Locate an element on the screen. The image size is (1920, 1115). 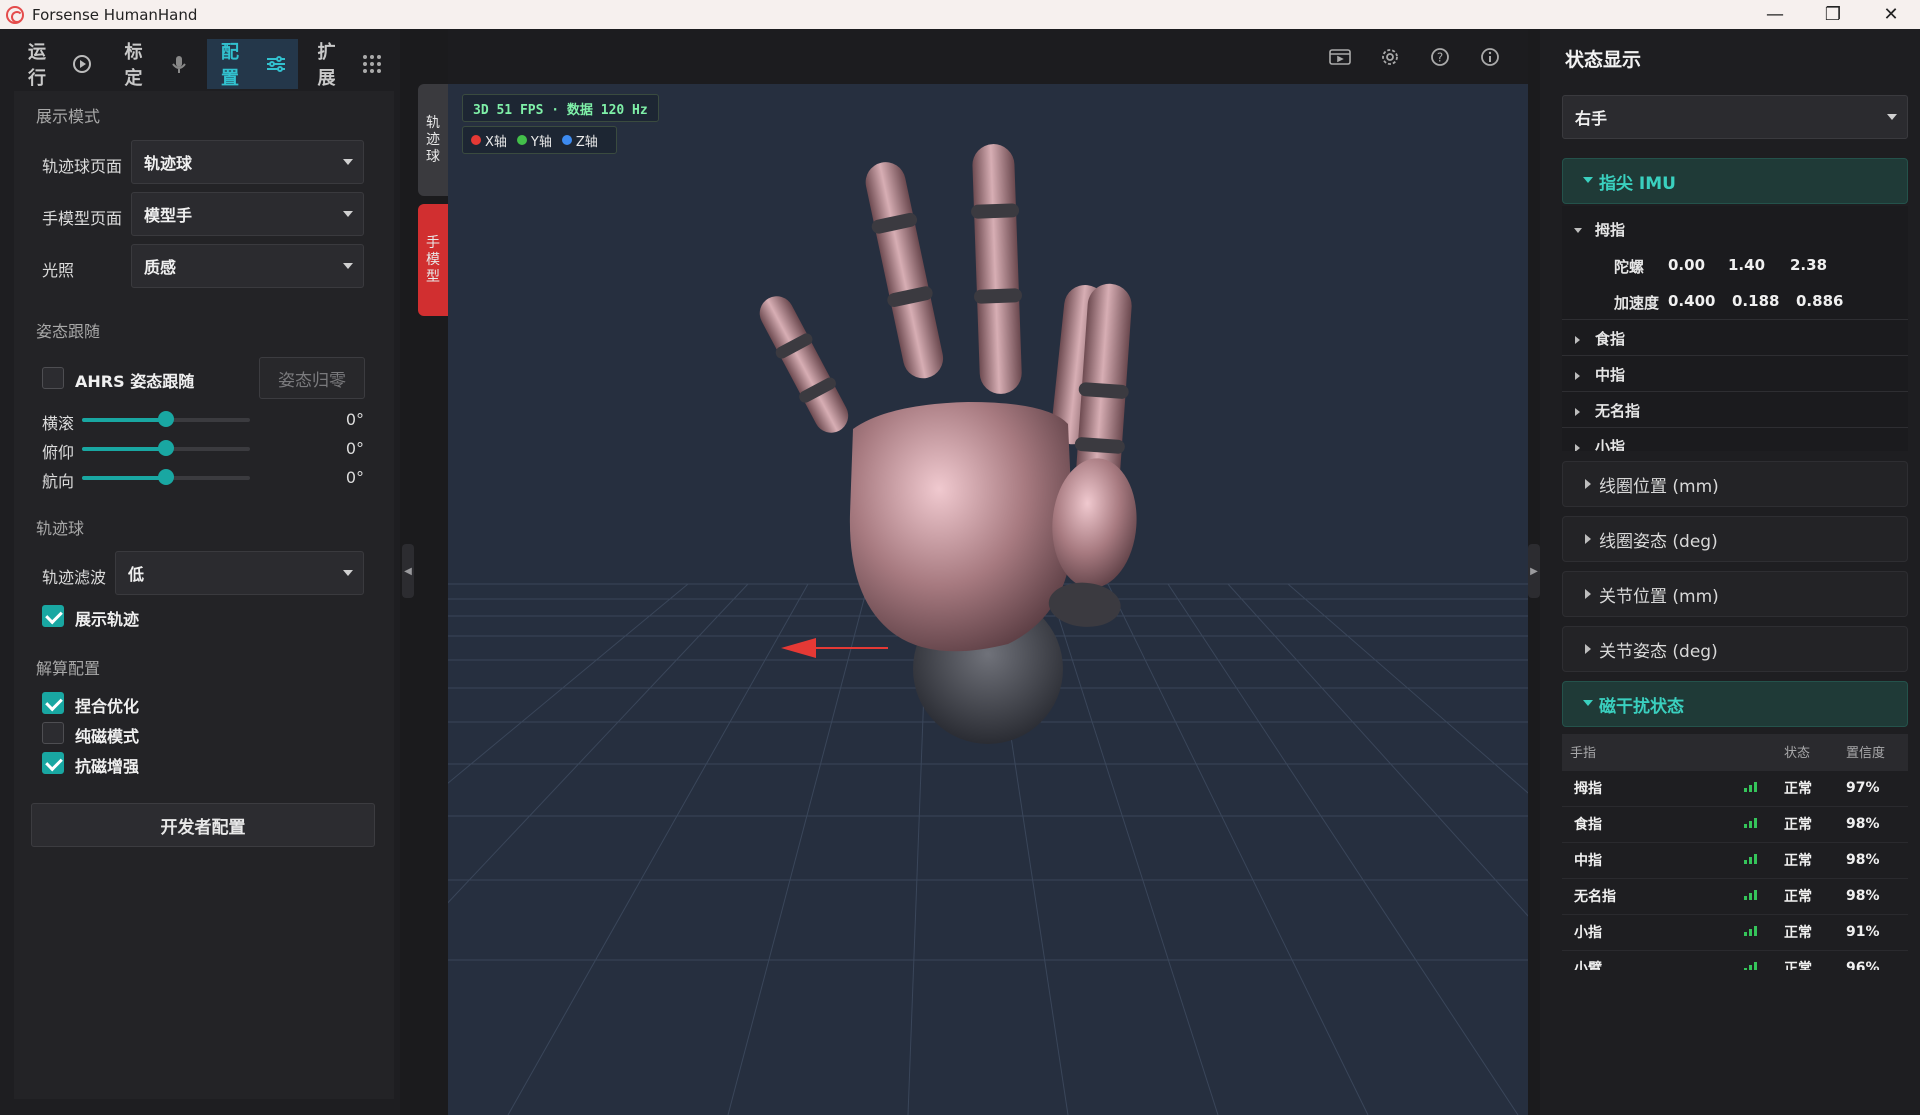
pitch-label: 俯仰 is located at coordinates (58, 452).